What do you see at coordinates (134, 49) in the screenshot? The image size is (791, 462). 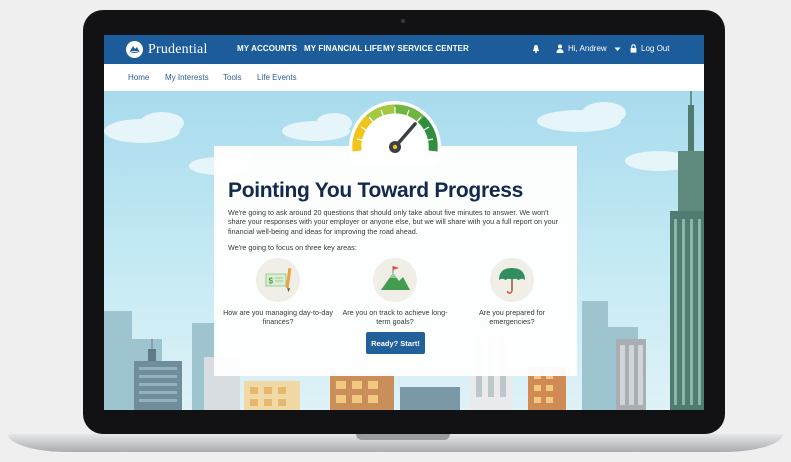 I see `rock-logo-icon` at bounding box center [134, 49].